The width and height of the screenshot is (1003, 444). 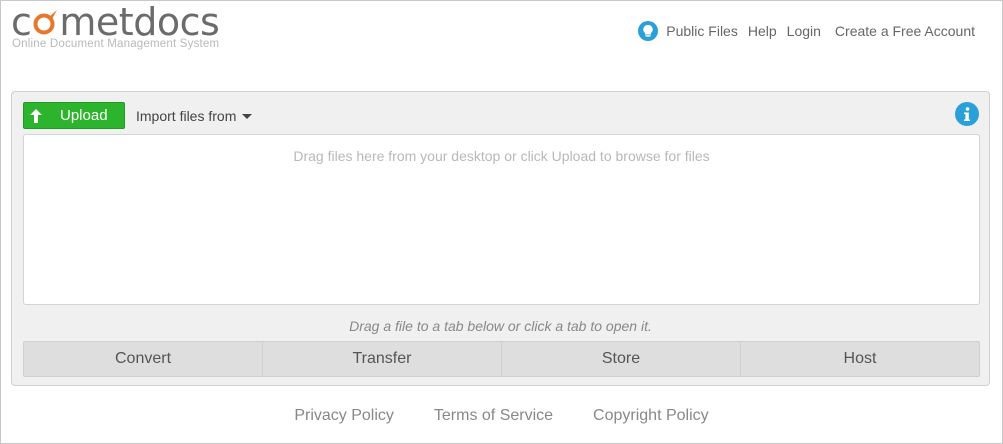 What do you see at coordinates (382, 359) in the screenshot?
I see `tab-transfer: Transfer` at bounding box center [382, 359].